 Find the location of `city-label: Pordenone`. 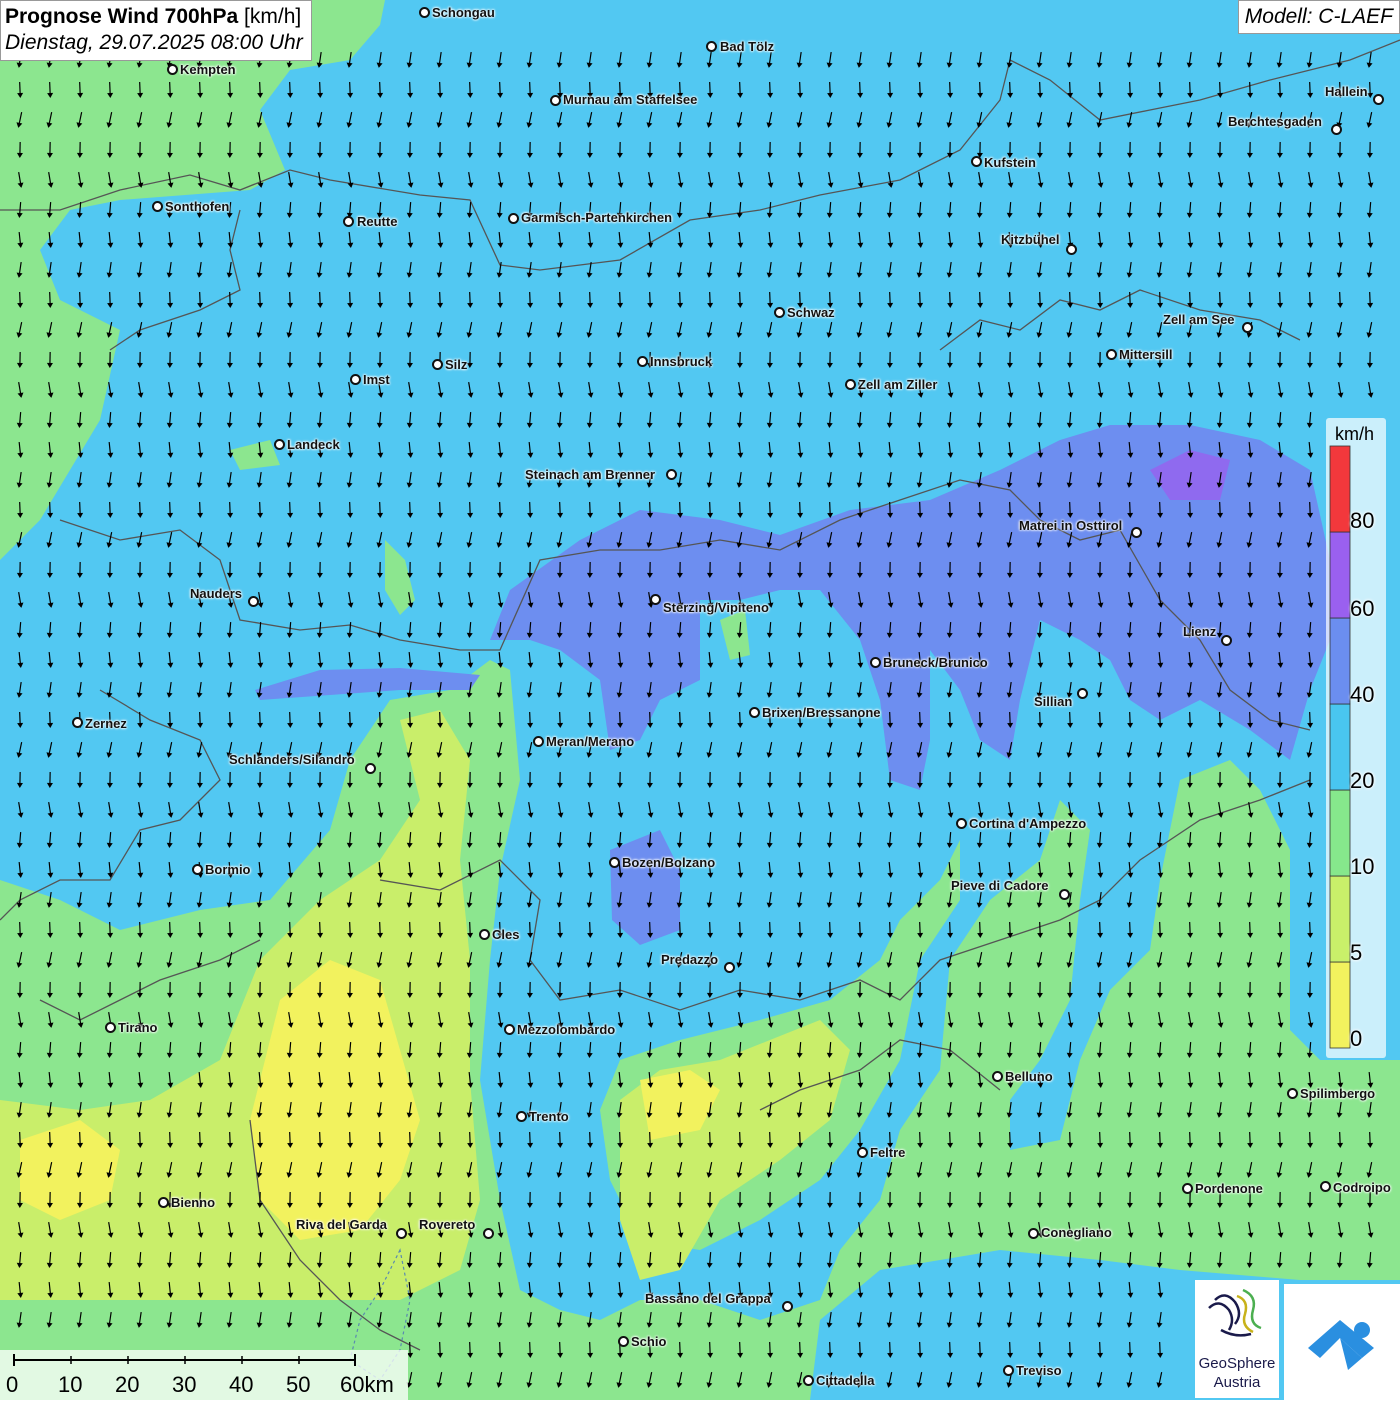

city-label: Pordenone is located at coordinates (1229, 1188).